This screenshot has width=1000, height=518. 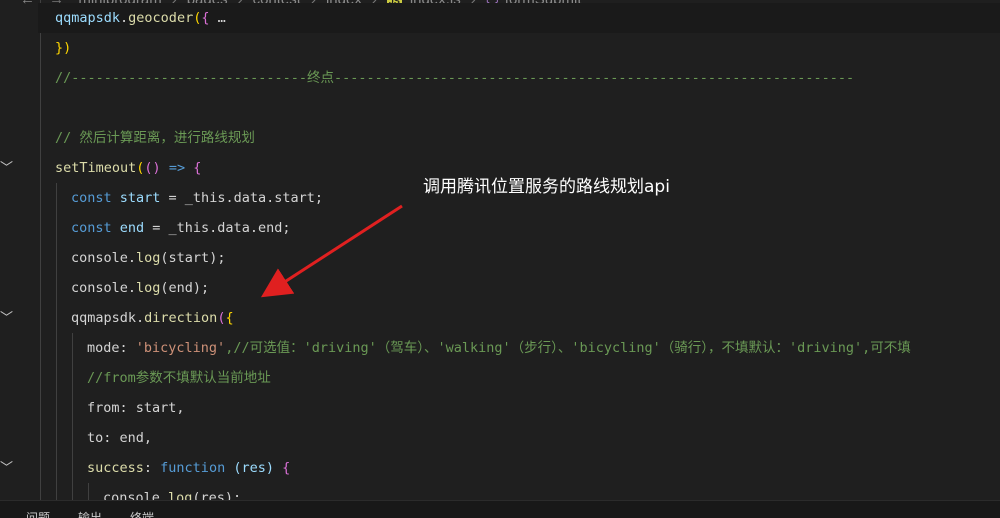 What do you see at coordinates (500, 509) in the screenshot?
I see `bottom-panel: 问题 输出 终端` at bounding box center [500, 509].